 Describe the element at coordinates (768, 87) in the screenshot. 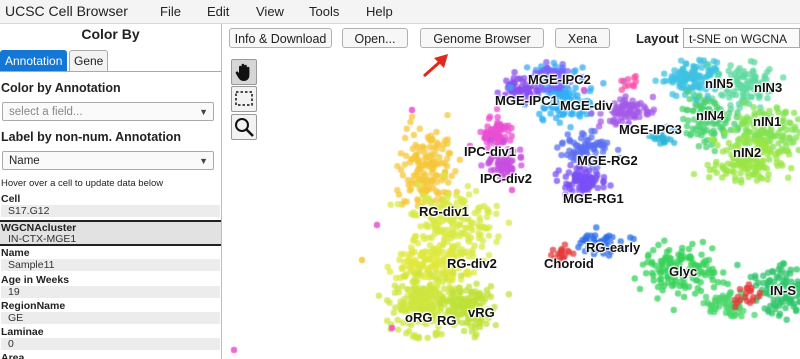

I see `cluster-label-nin3: nIN3` at that location.